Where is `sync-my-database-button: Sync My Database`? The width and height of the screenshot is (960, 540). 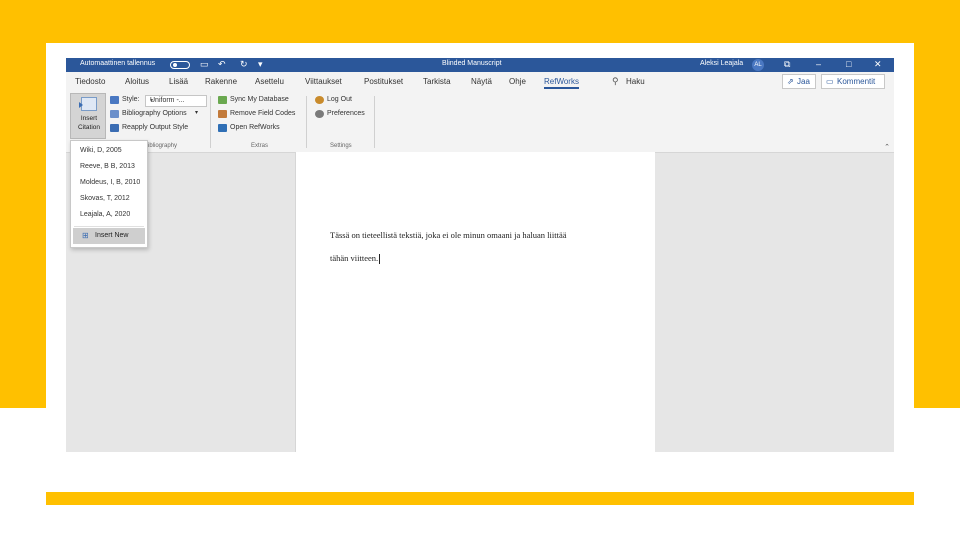 sync-my-database-button: Sync My Database is located at coordinates (259, 99).